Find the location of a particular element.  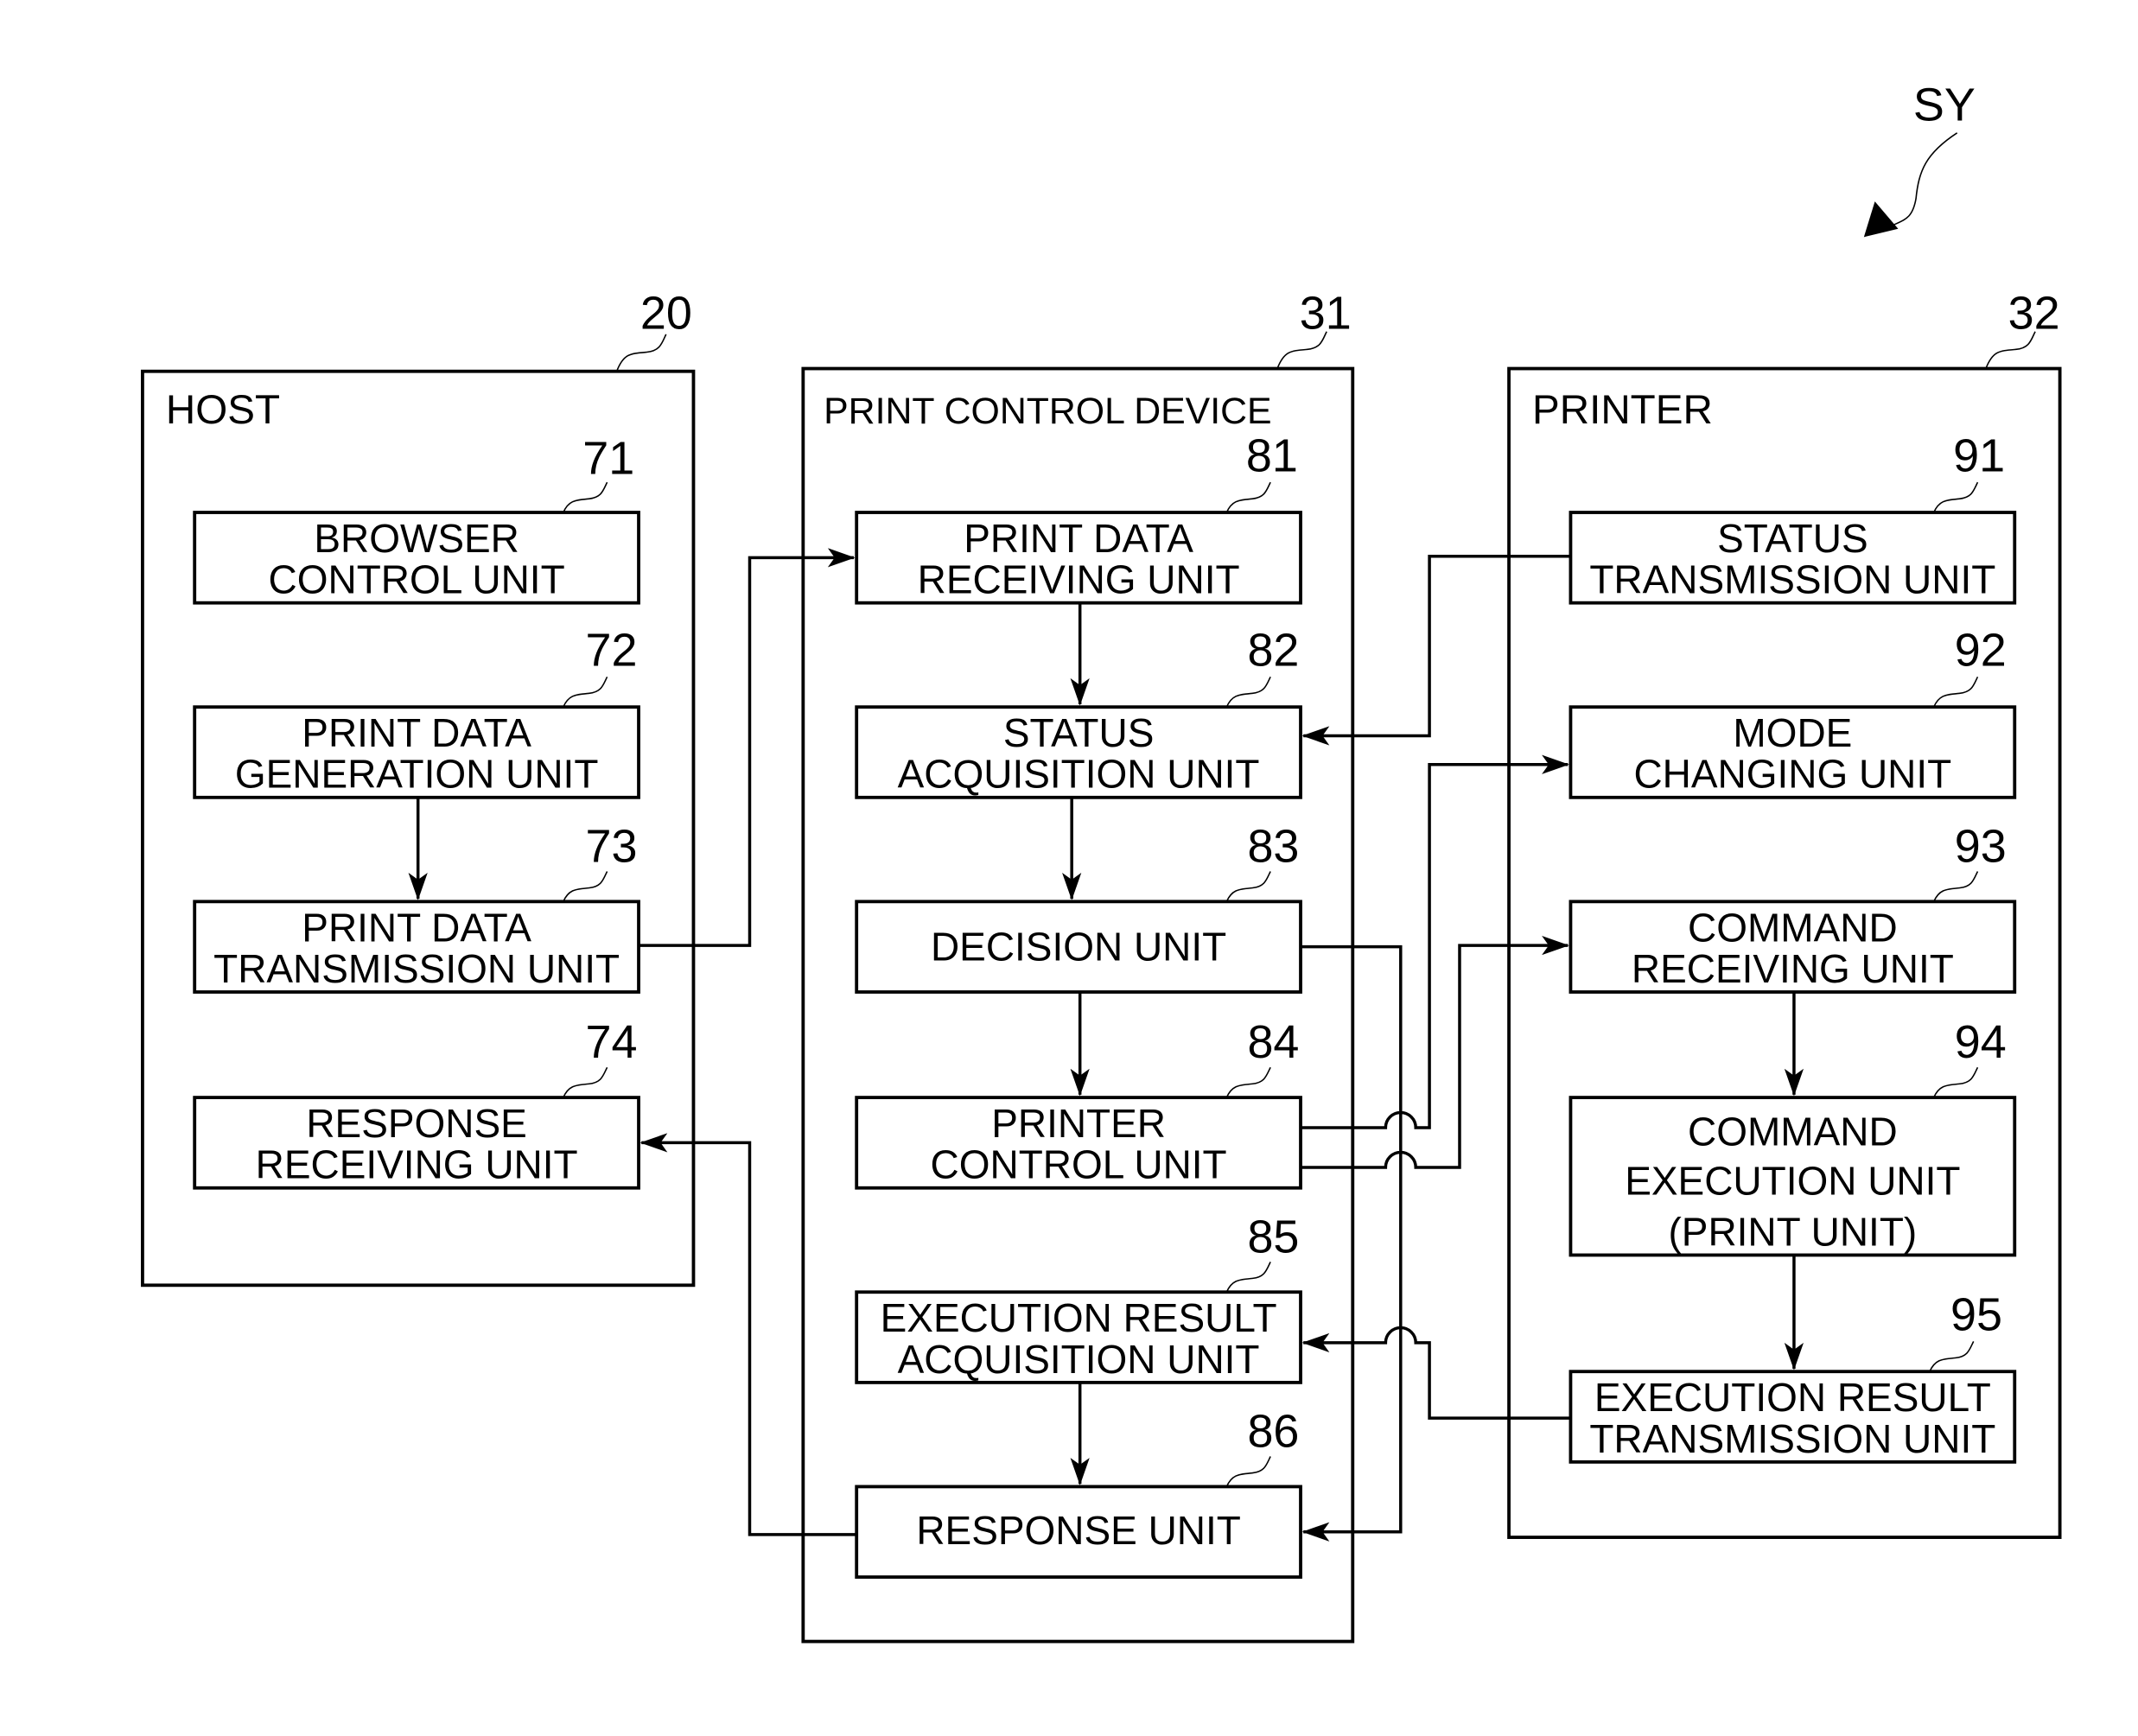

unit-label-line: DECISION UNIT is located at coordinates (1078, 947).